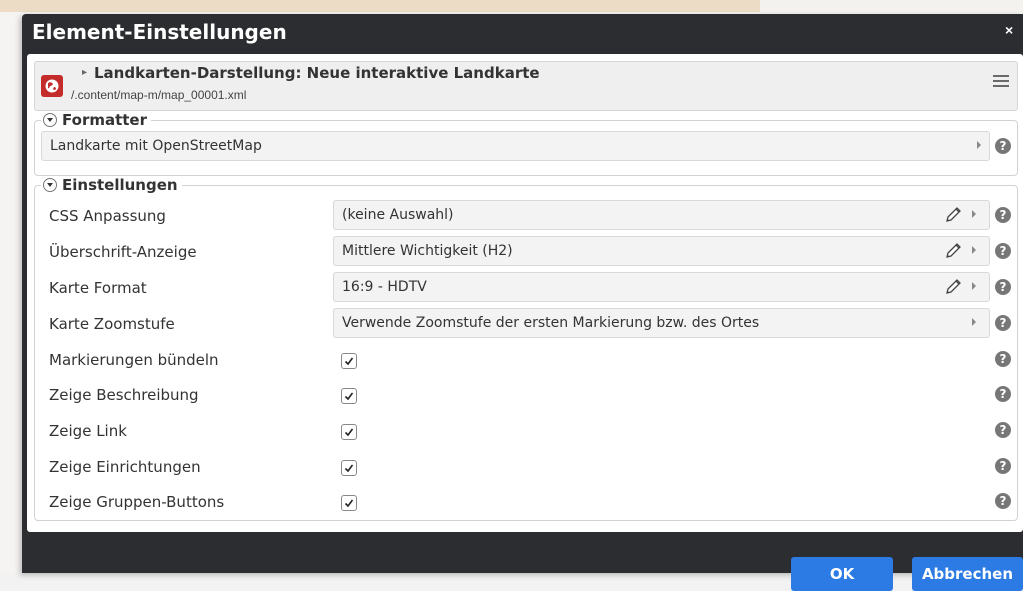 The image size is (1023, 591). What do you see at coordinates (1001, 82) in the screenshot?
I see `menu-icon` at bounding box center [1001, 82].